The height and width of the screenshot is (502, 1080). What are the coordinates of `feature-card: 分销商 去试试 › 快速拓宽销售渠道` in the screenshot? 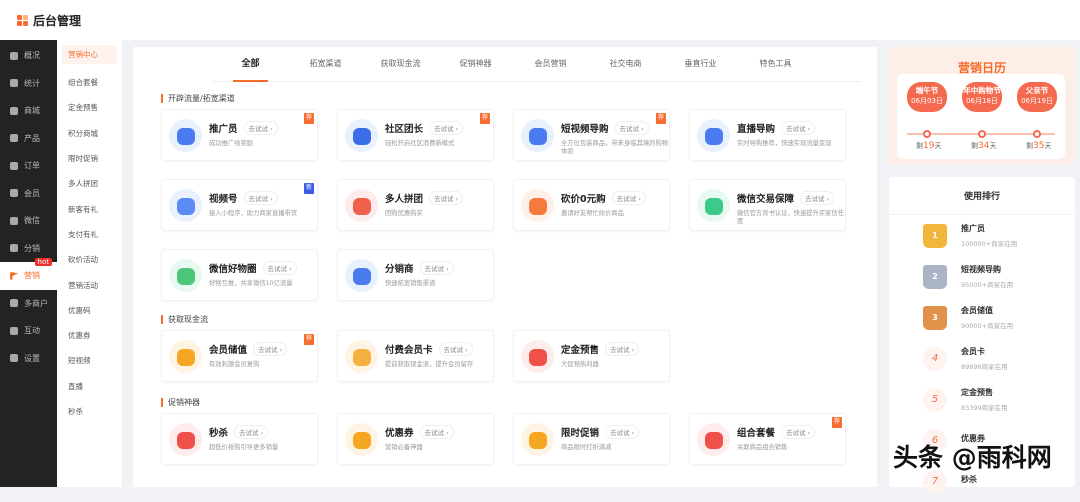 It's located at (415, 275).